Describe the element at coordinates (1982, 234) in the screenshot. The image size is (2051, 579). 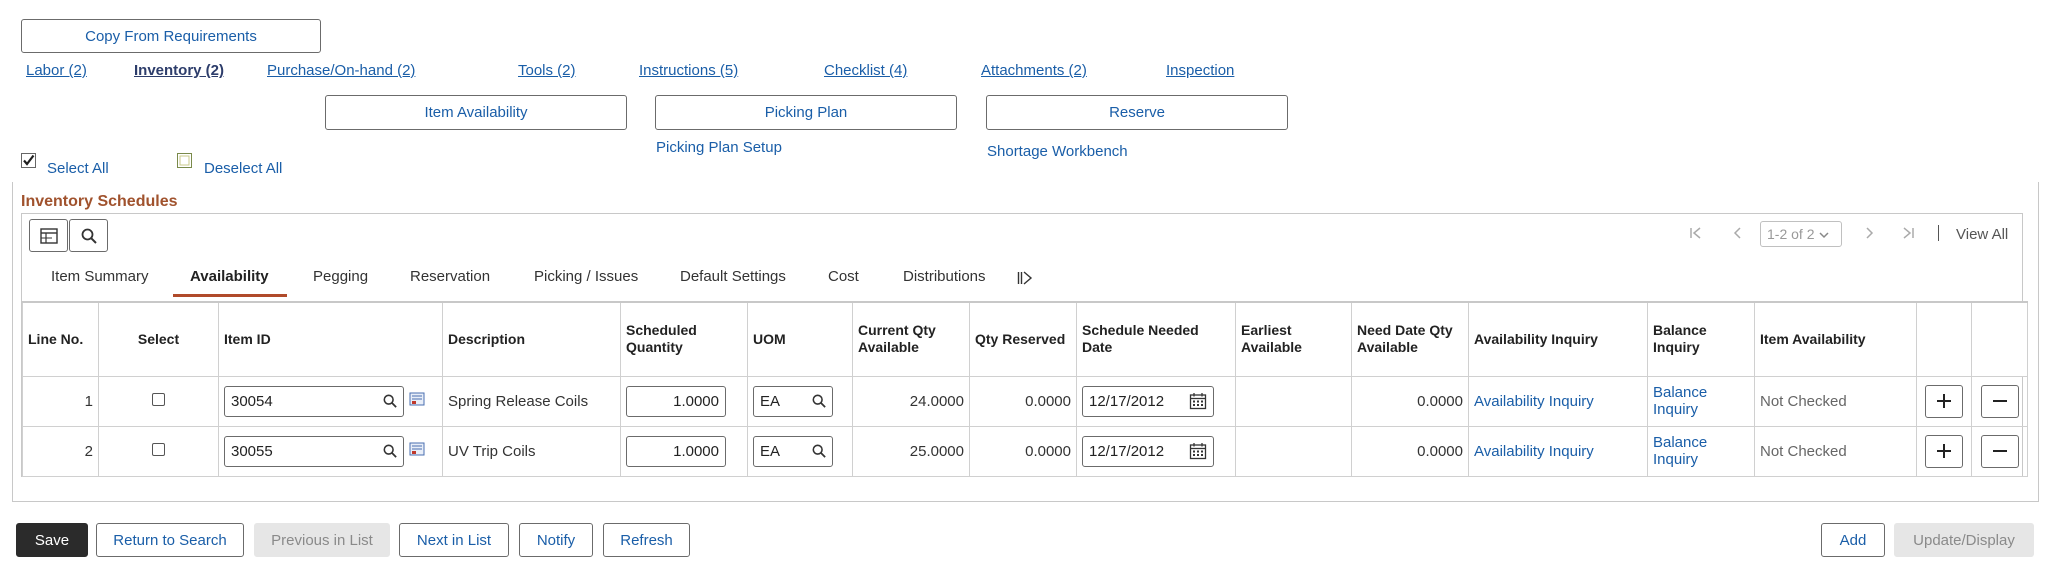
I see `view-all-link: View All` at that location.